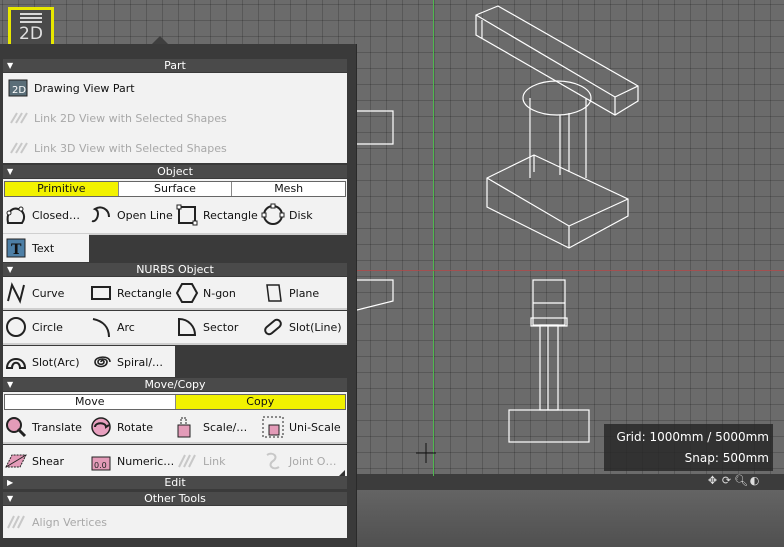 This screenshot has width=784, height=547. What do you see at coordinates (16, 215) in the screenshot?
I see `closed-curve-icon` at bounding box center [16, 215].